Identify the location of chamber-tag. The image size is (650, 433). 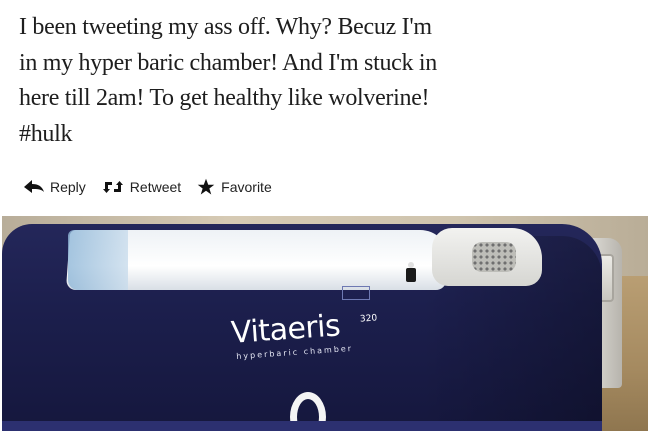
(356, 293).